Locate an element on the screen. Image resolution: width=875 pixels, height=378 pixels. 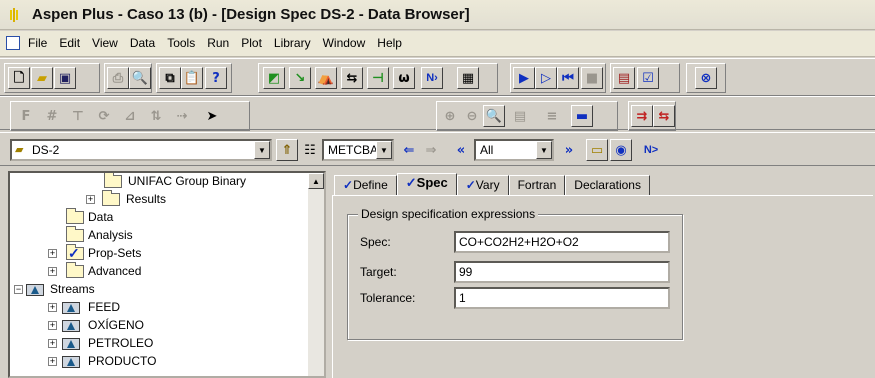
copy-icon: ⧉ is located at coordinates (170, 78).